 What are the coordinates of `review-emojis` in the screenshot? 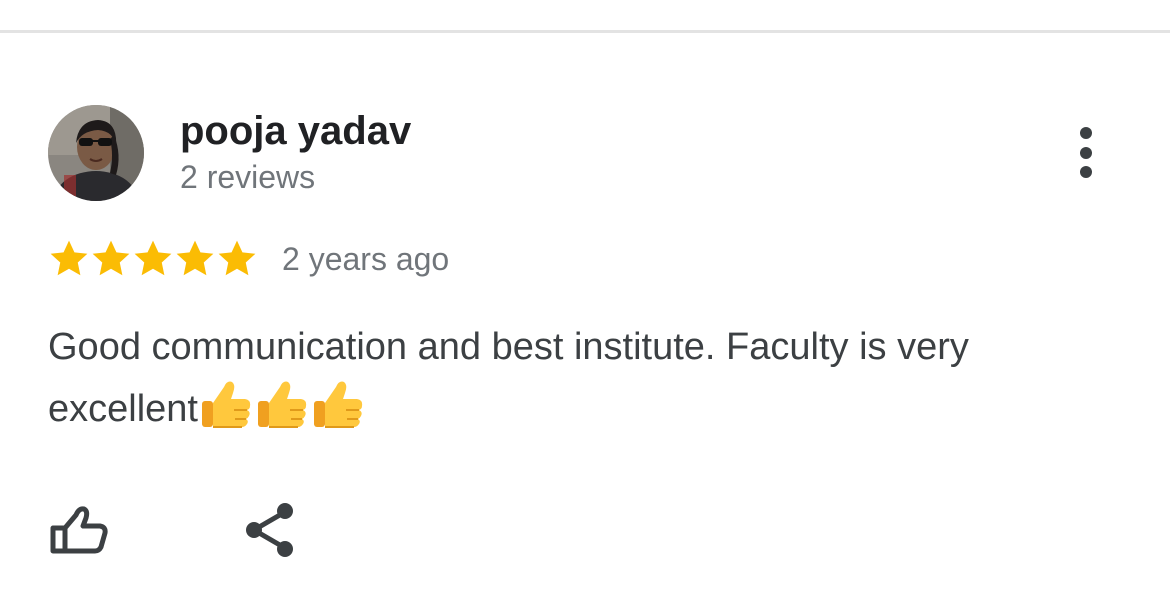 It's located at (282, 404).